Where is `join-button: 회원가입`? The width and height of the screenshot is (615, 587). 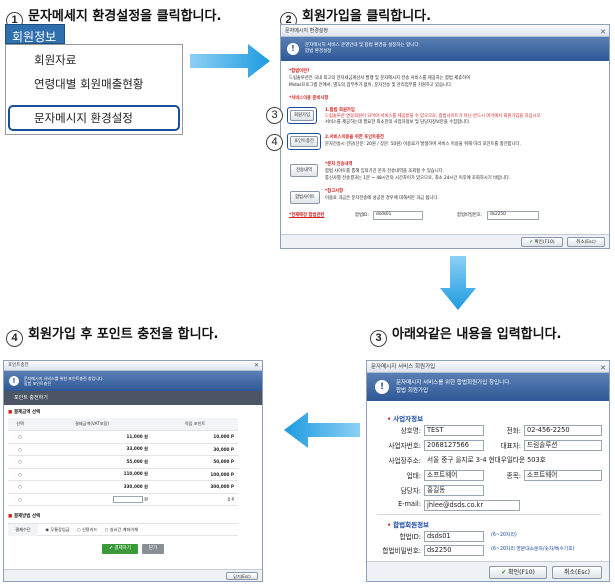 join-button: 회원가입 is located at coordinates (302, 115).